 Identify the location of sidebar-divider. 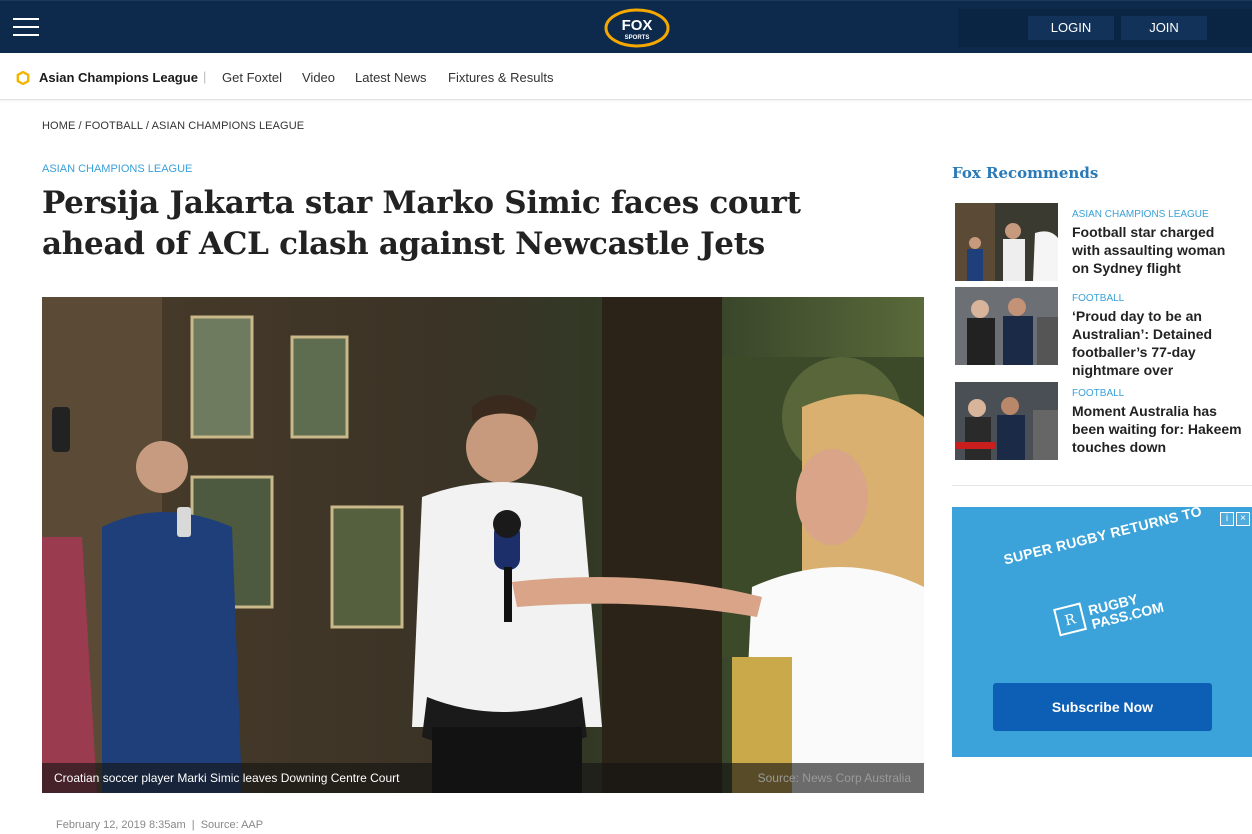
(1102, 485).